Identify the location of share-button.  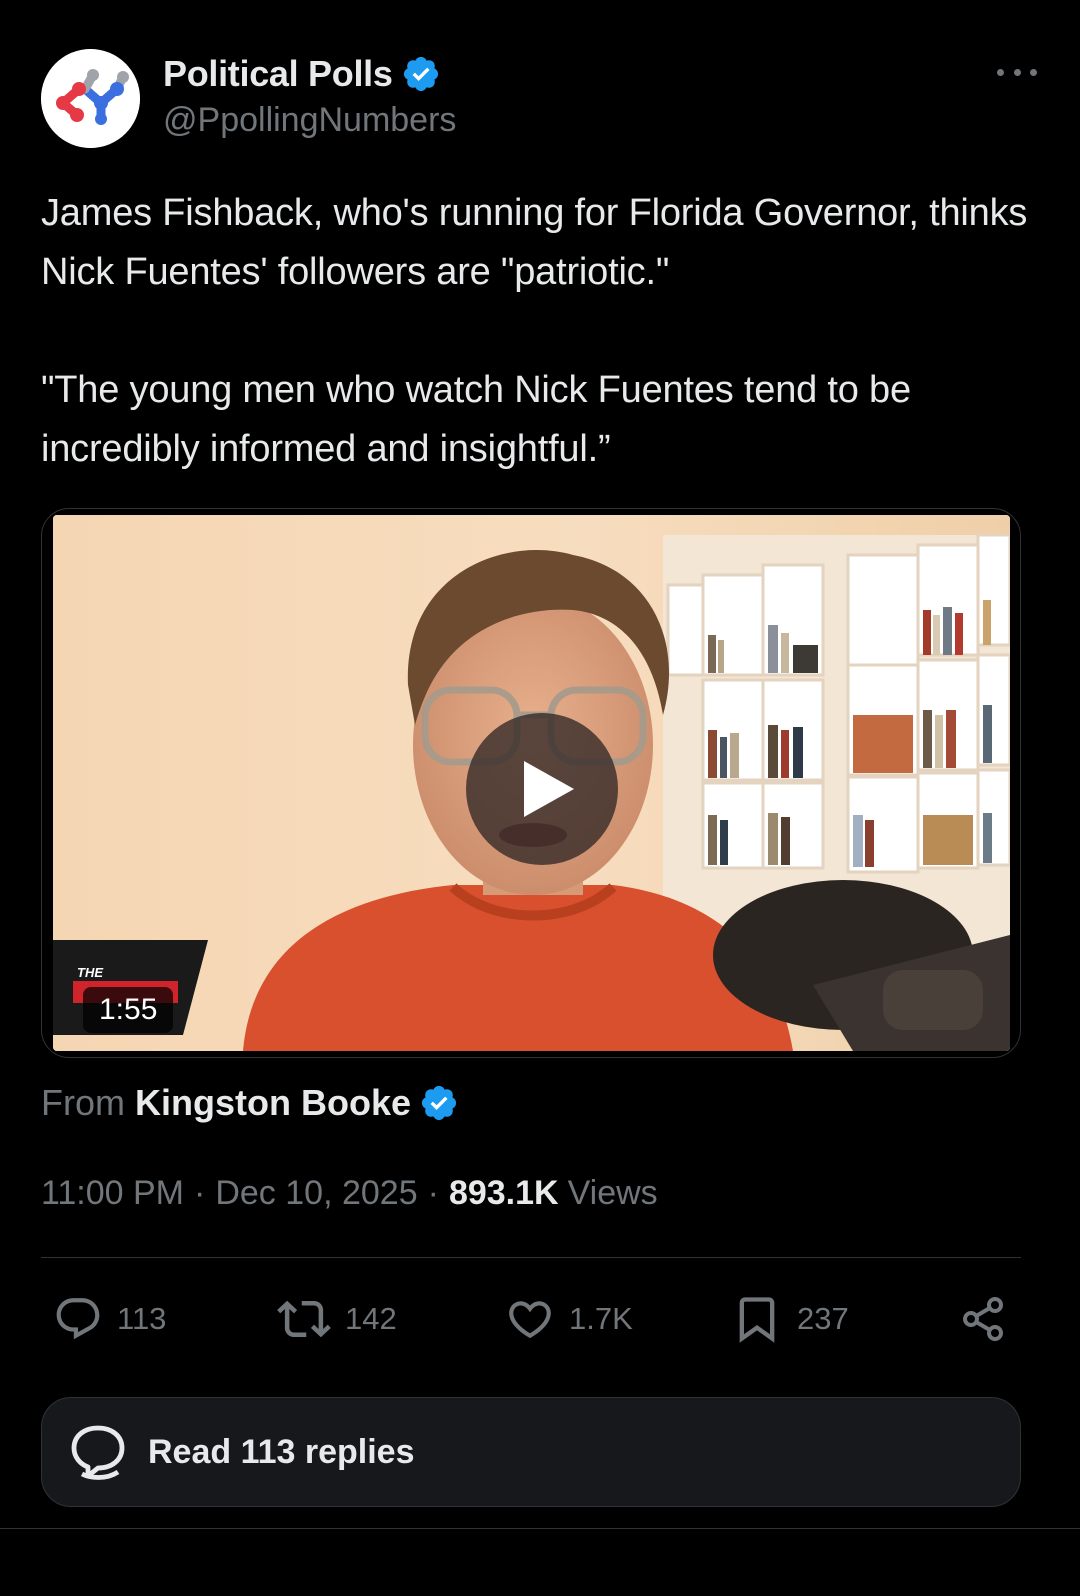
(983, 1319).